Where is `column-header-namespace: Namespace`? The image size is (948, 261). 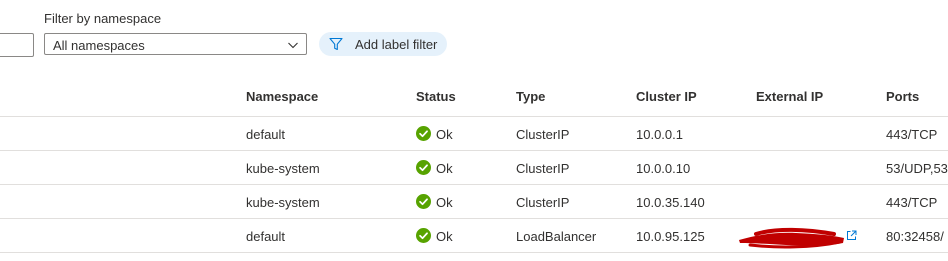
column-header-namespace: Namespace is located at coordinates (282, 96).